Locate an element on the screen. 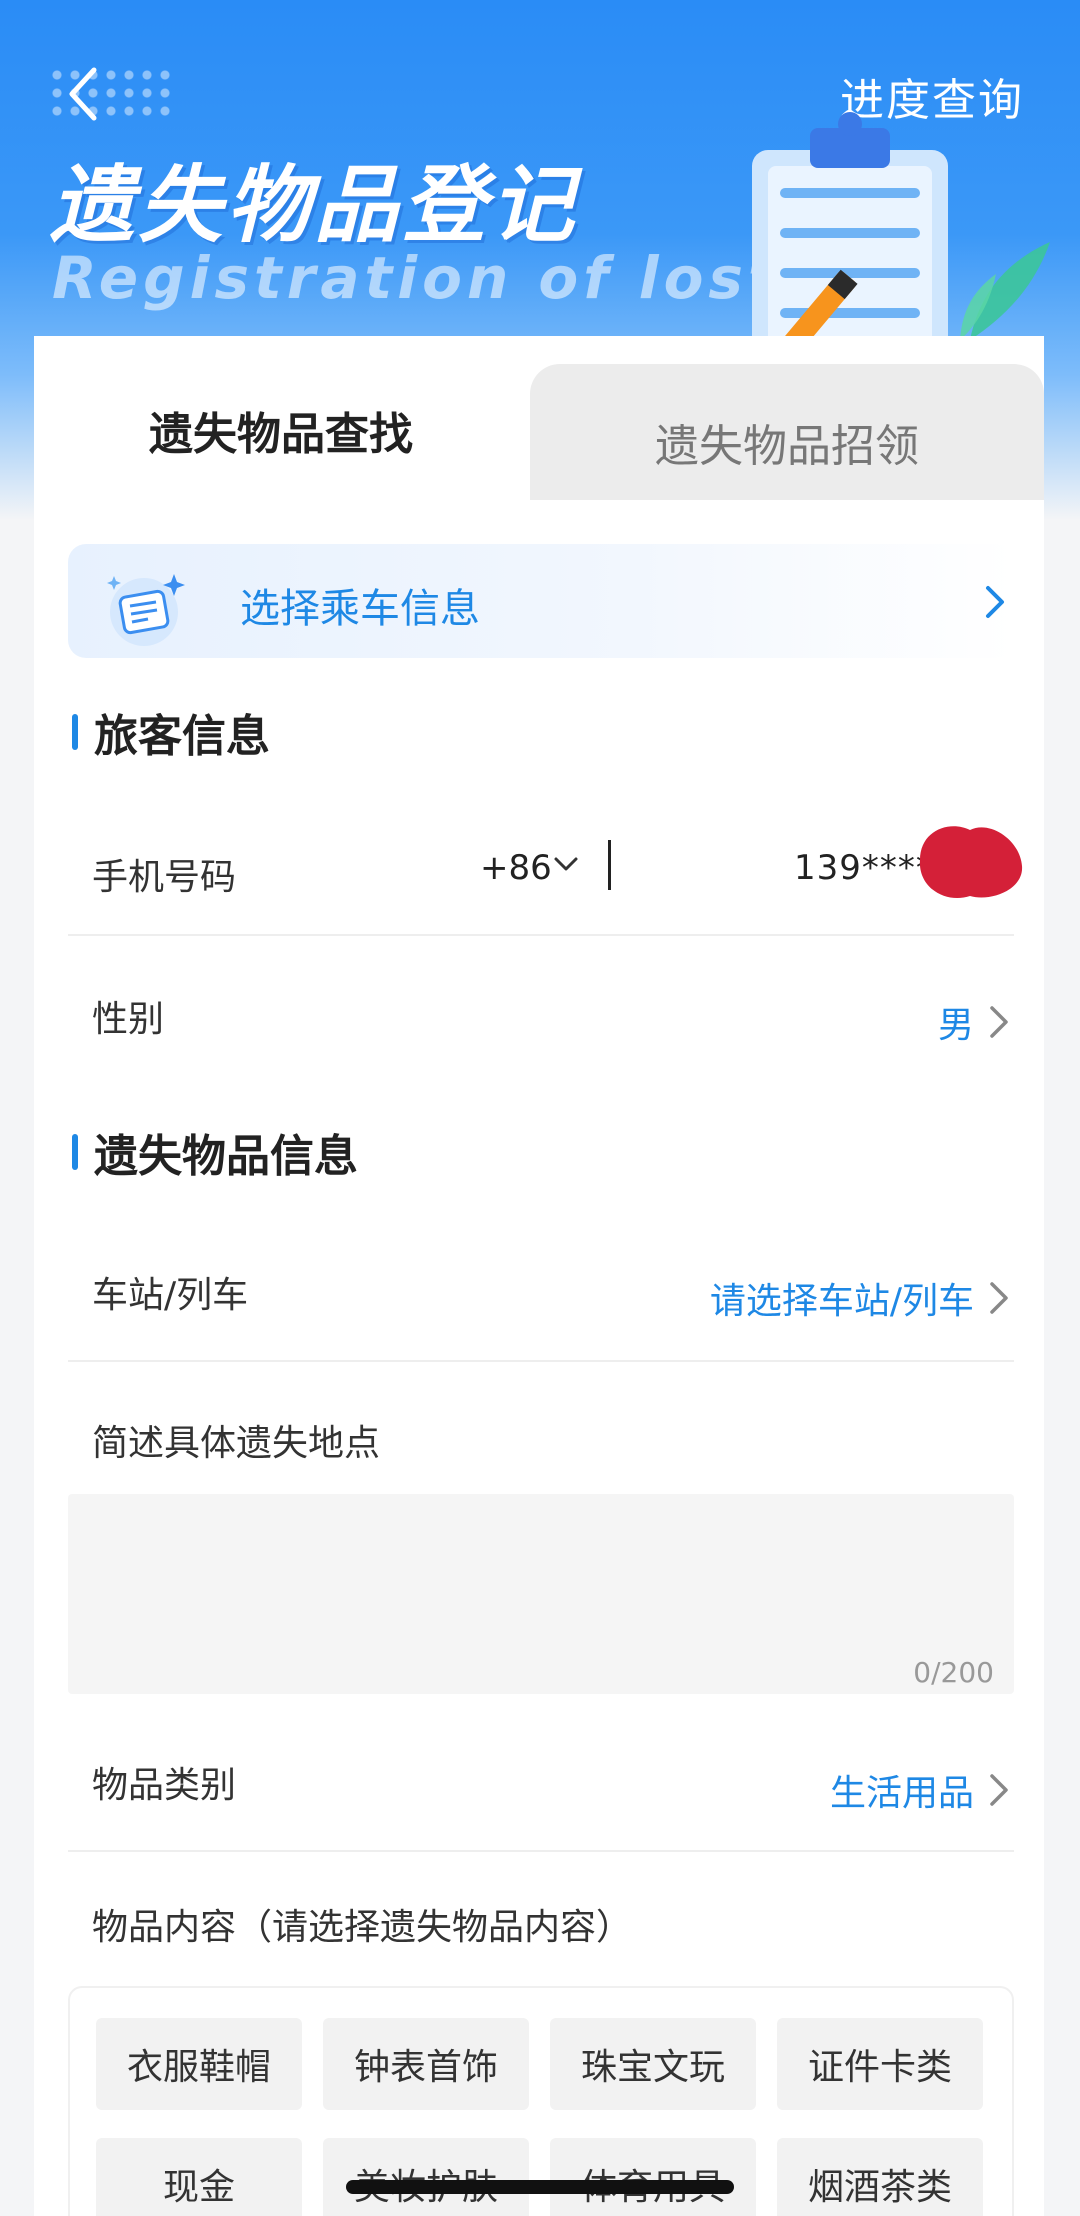 This screenshot has height=2216, width=1080. category-row: 物品类别 生活用品 is located at coordinates (541, 1785).